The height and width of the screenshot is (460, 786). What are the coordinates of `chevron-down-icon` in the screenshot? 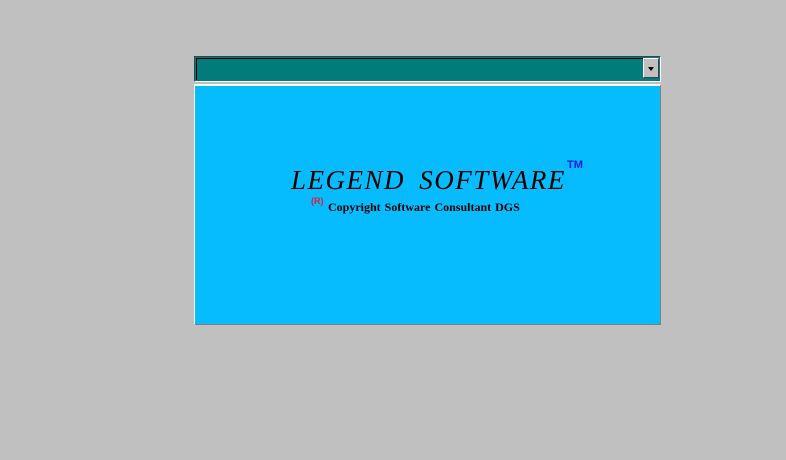 It's located at (651, 68).